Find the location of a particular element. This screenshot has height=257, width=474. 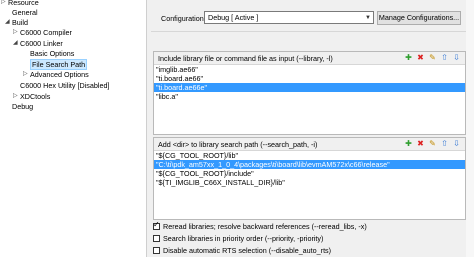

tree-item: General is located at coordinates (25, 12).